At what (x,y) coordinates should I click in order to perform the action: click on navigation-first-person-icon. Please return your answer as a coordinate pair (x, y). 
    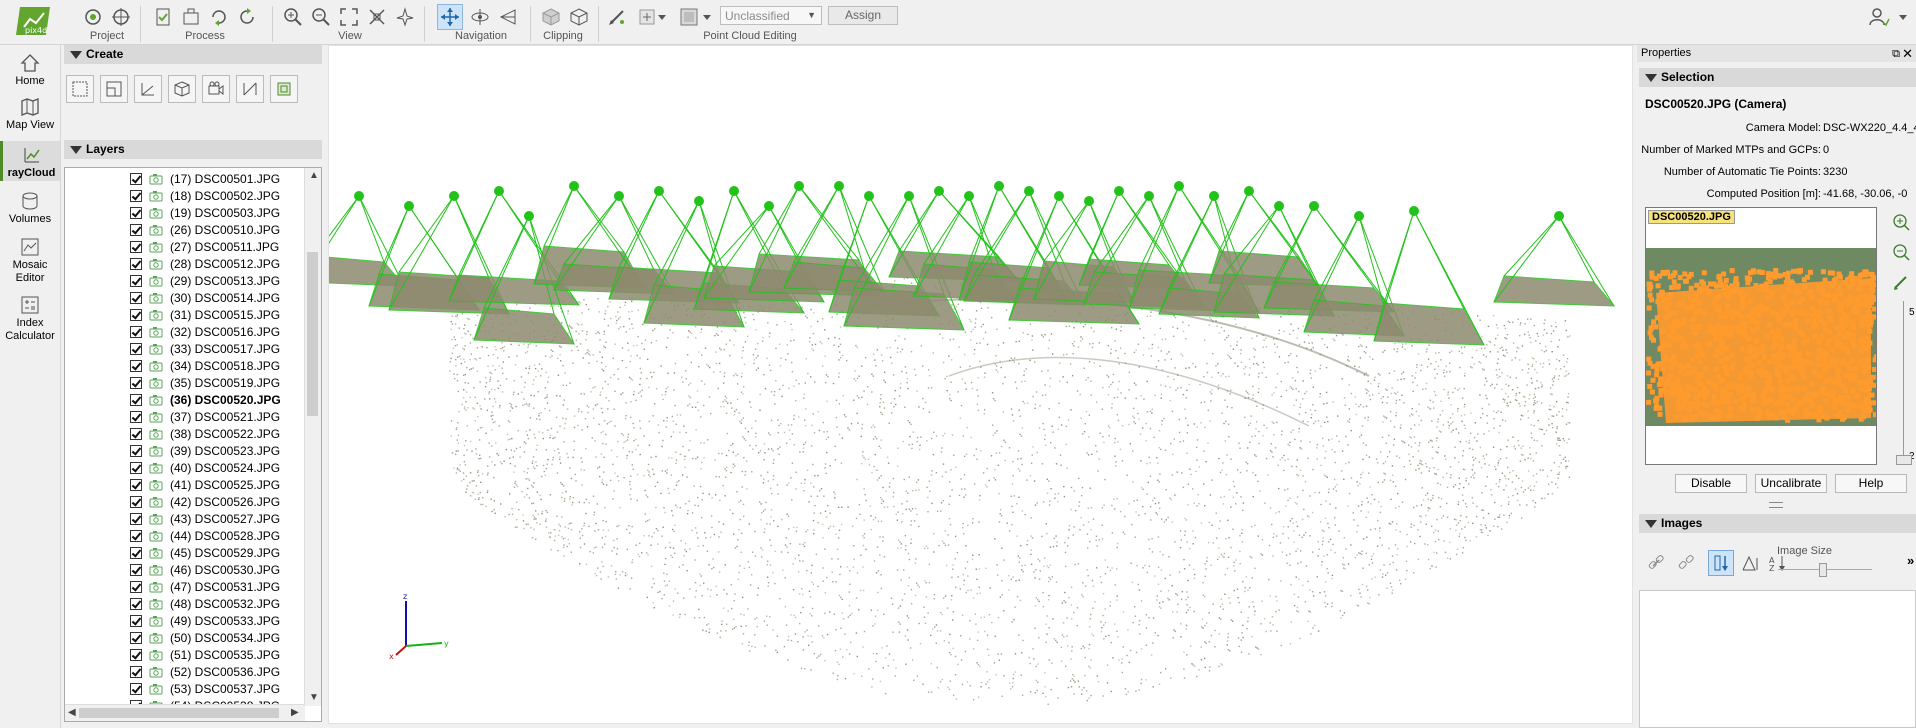
    Looking at the image, I should click on (508, 17).